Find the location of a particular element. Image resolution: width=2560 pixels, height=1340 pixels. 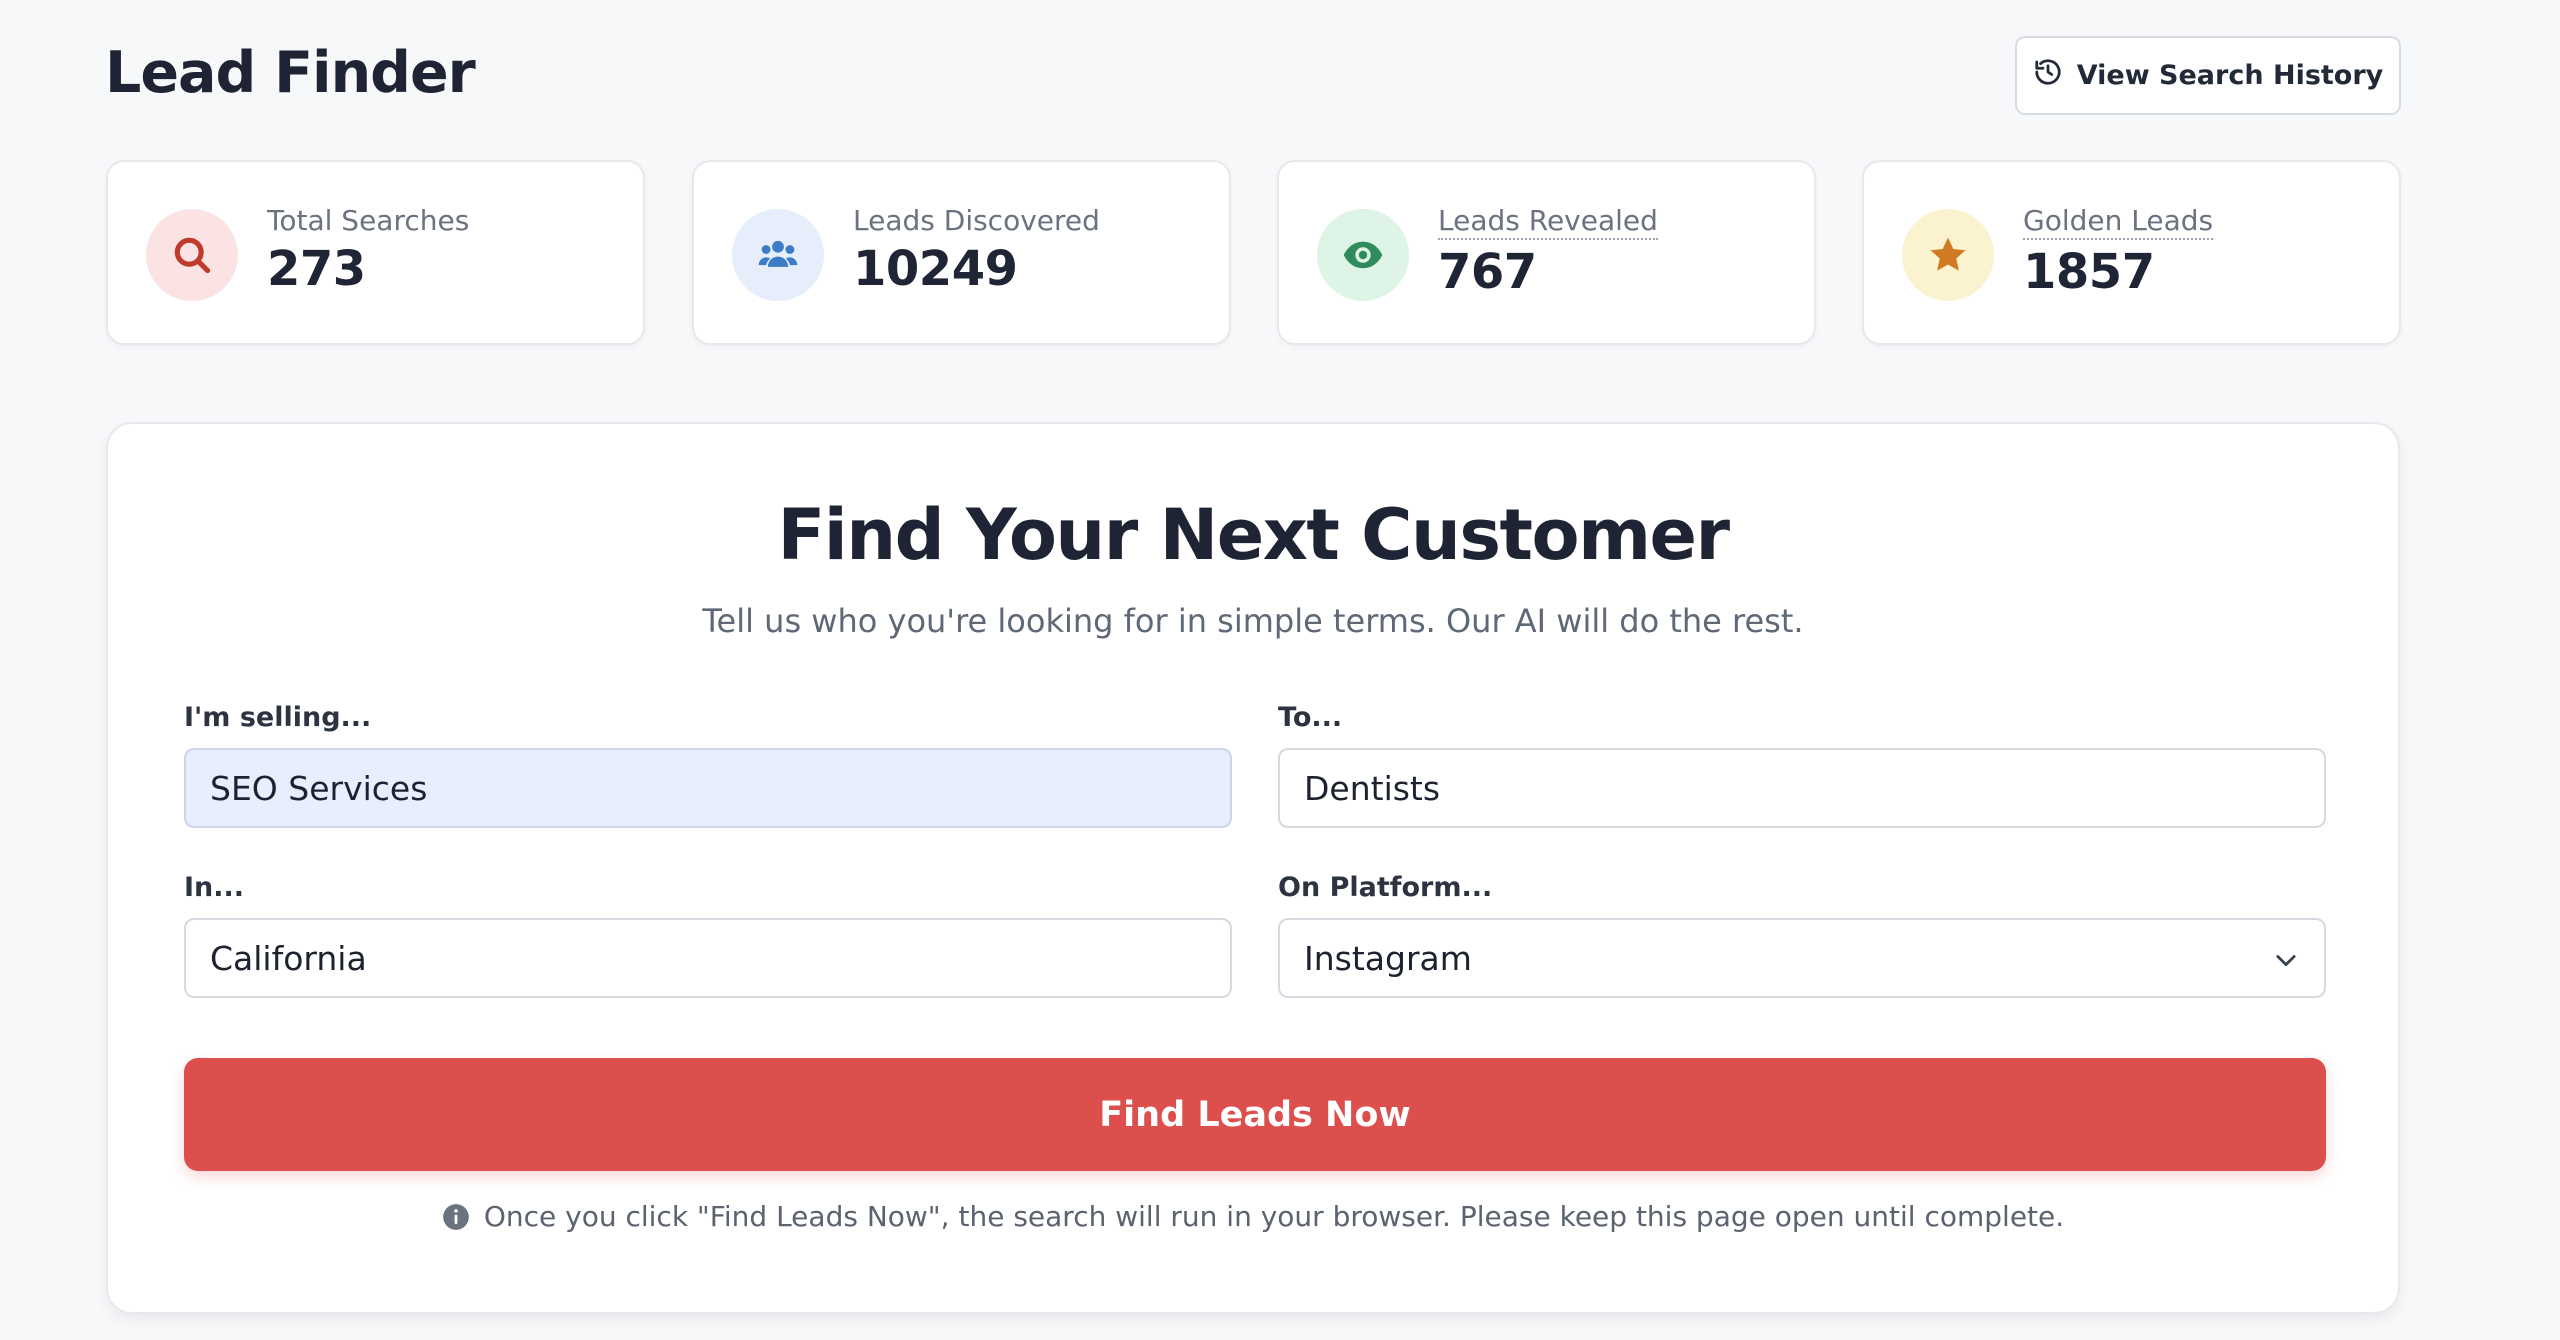

star-icon is located at coordinates (1948, 255).